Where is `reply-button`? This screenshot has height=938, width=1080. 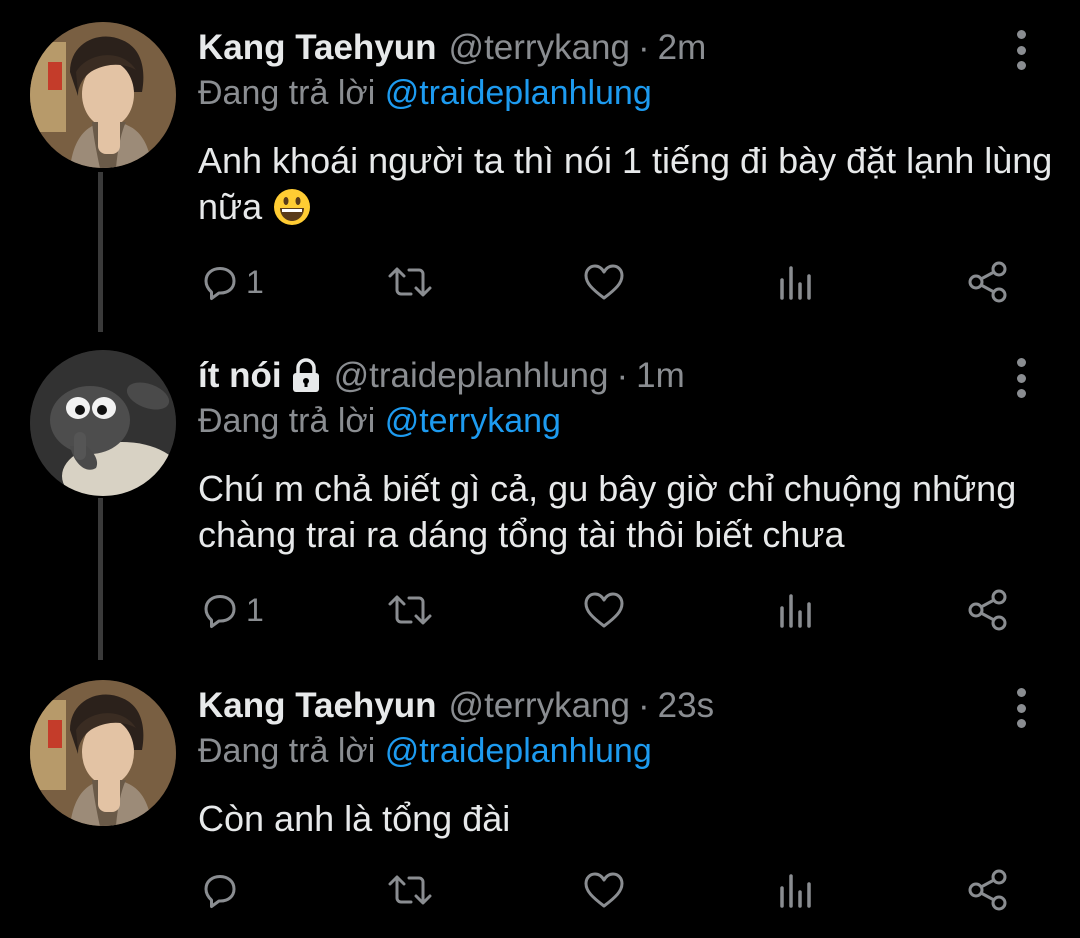 reply-button is located at coordinates (220, 890).